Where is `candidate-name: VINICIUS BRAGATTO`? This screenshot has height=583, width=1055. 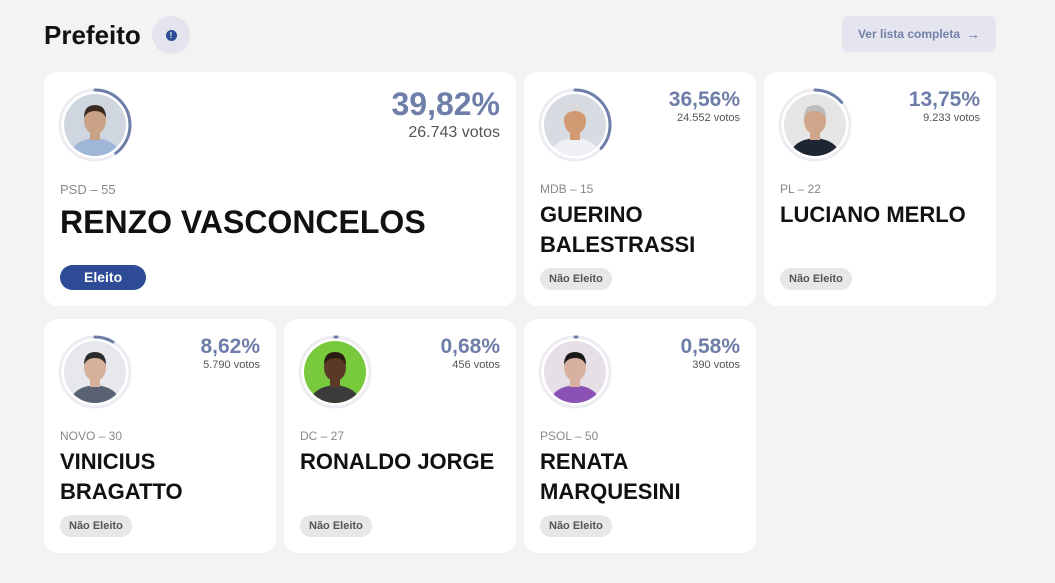
candidate-name: VINICIUS BRAGATTO is located at coordinates (121, 476).